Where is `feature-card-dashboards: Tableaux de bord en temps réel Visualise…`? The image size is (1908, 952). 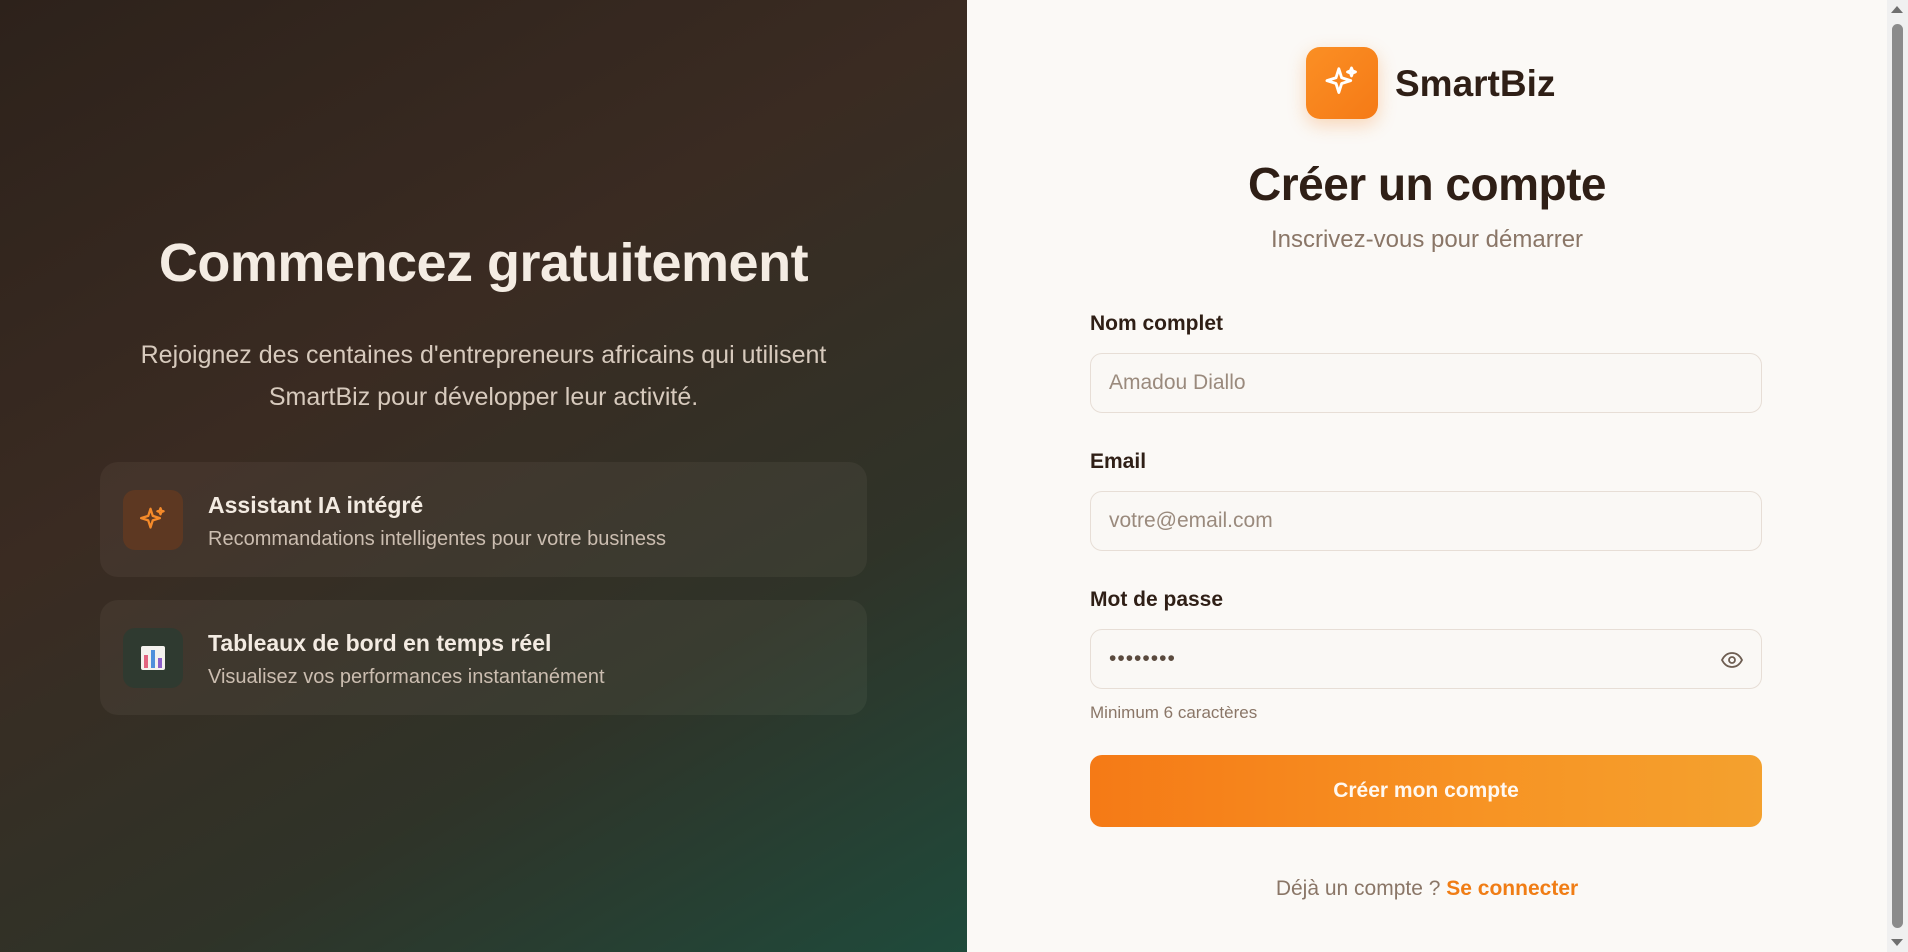
feature-card-dashboards: Tableaux de bord en temps réel Visualise… is located at coordinates (483, 657).